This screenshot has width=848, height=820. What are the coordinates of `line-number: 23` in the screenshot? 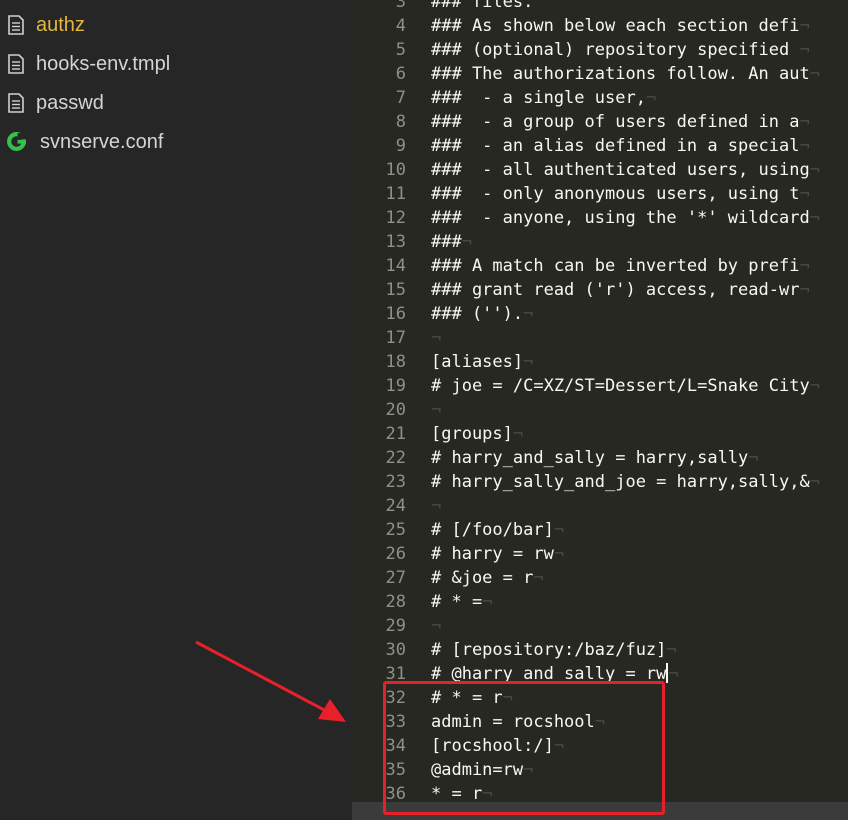 It's located at (395, 482).